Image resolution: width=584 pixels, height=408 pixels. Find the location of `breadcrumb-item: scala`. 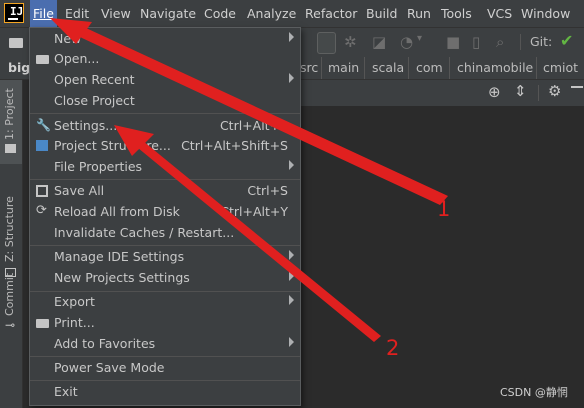

breadcrumb-item: scala is located at coordinates (388, 67).